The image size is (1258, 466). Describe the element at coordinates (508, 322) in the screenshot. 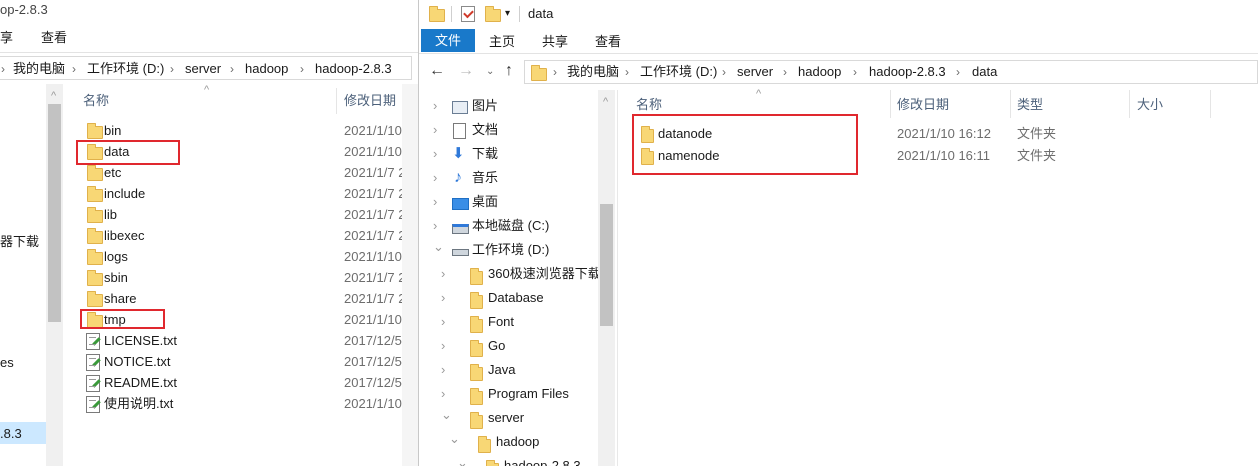

I see `nav-item: › Font` at that location.